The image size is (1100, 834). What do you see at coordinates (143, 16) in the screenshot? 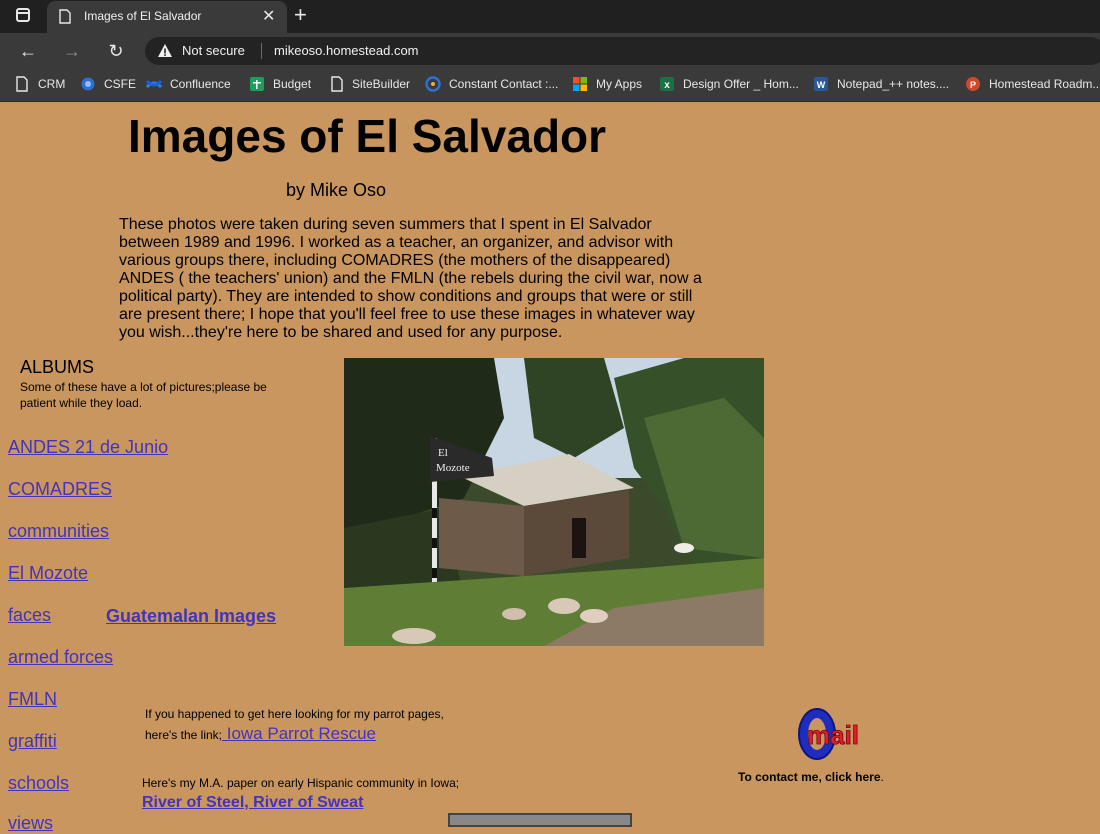
I see `tab-title: Images of El Salvador` at bounding box center [143, 16].